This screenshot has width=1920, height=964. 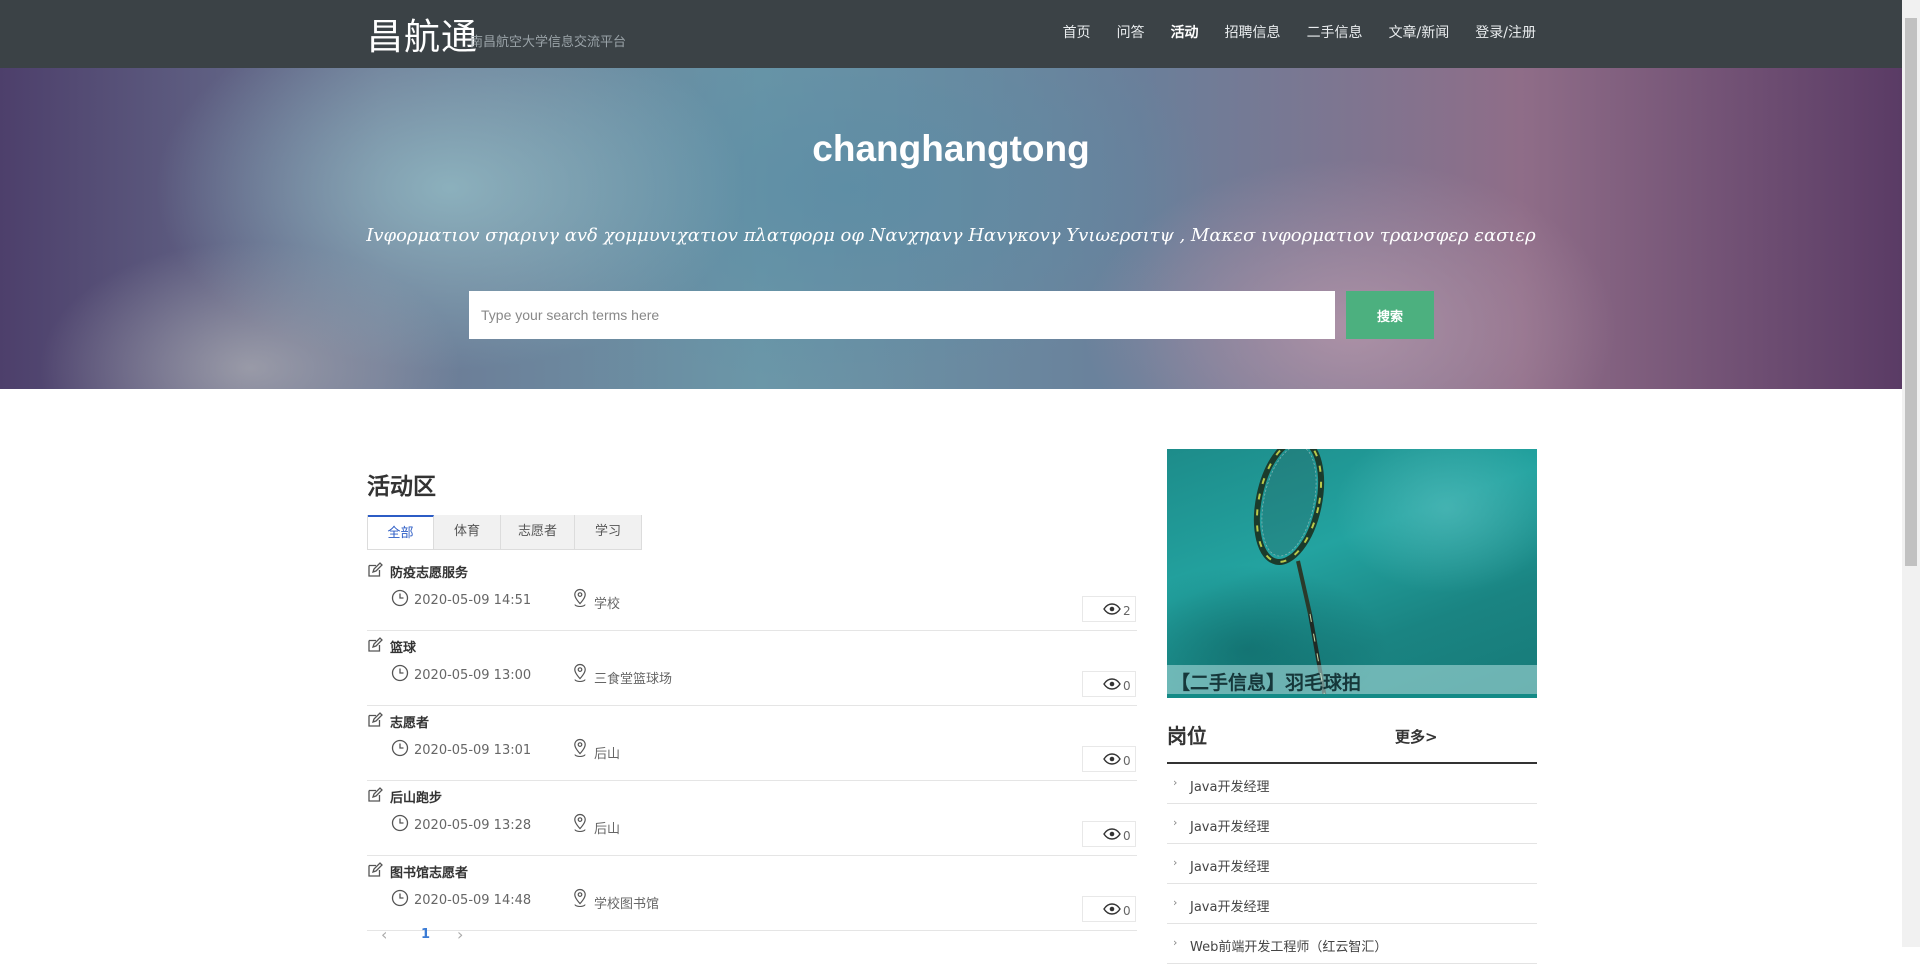 I want to click on hero-title: changhangtong, so click(x=951, y=148).